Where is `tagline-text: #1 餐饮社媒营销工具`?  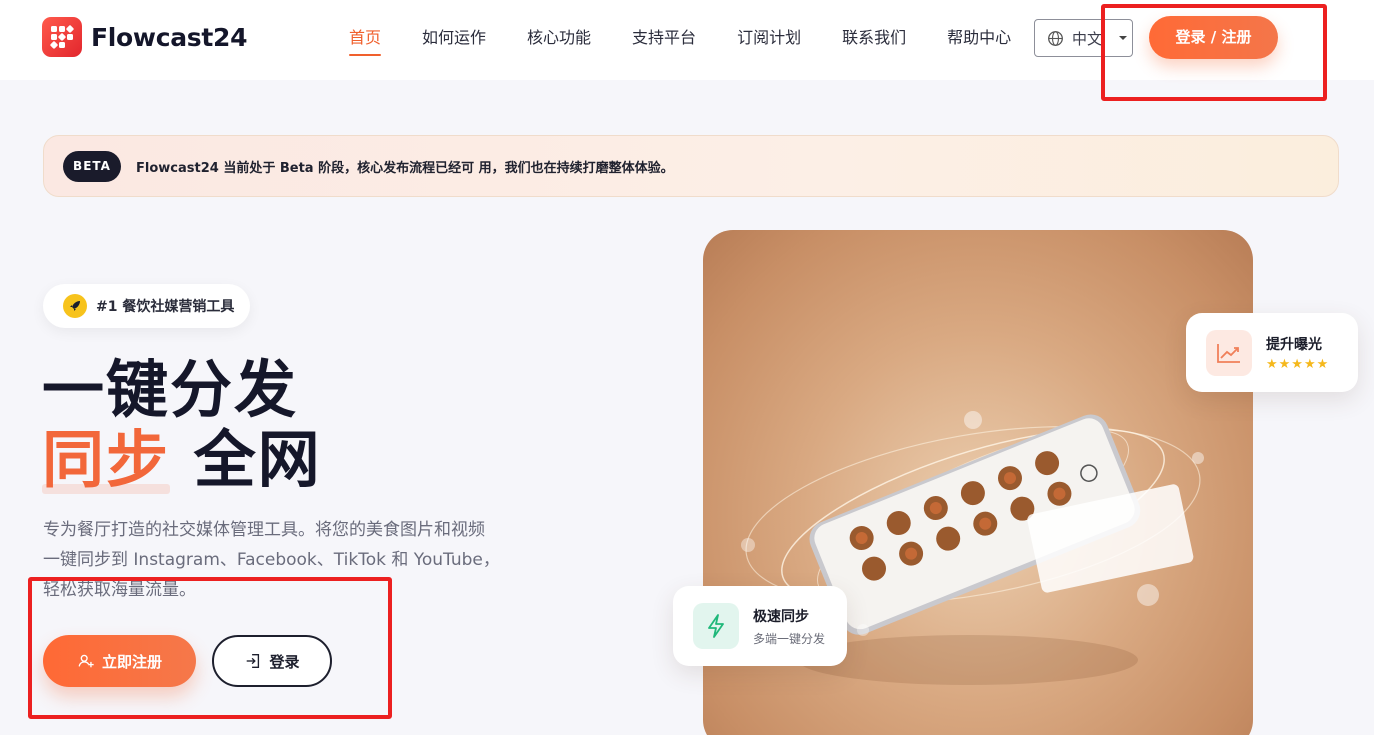 tagline-text: #1 餐饮社媒营销工具 is located at coordinates (165, 307).